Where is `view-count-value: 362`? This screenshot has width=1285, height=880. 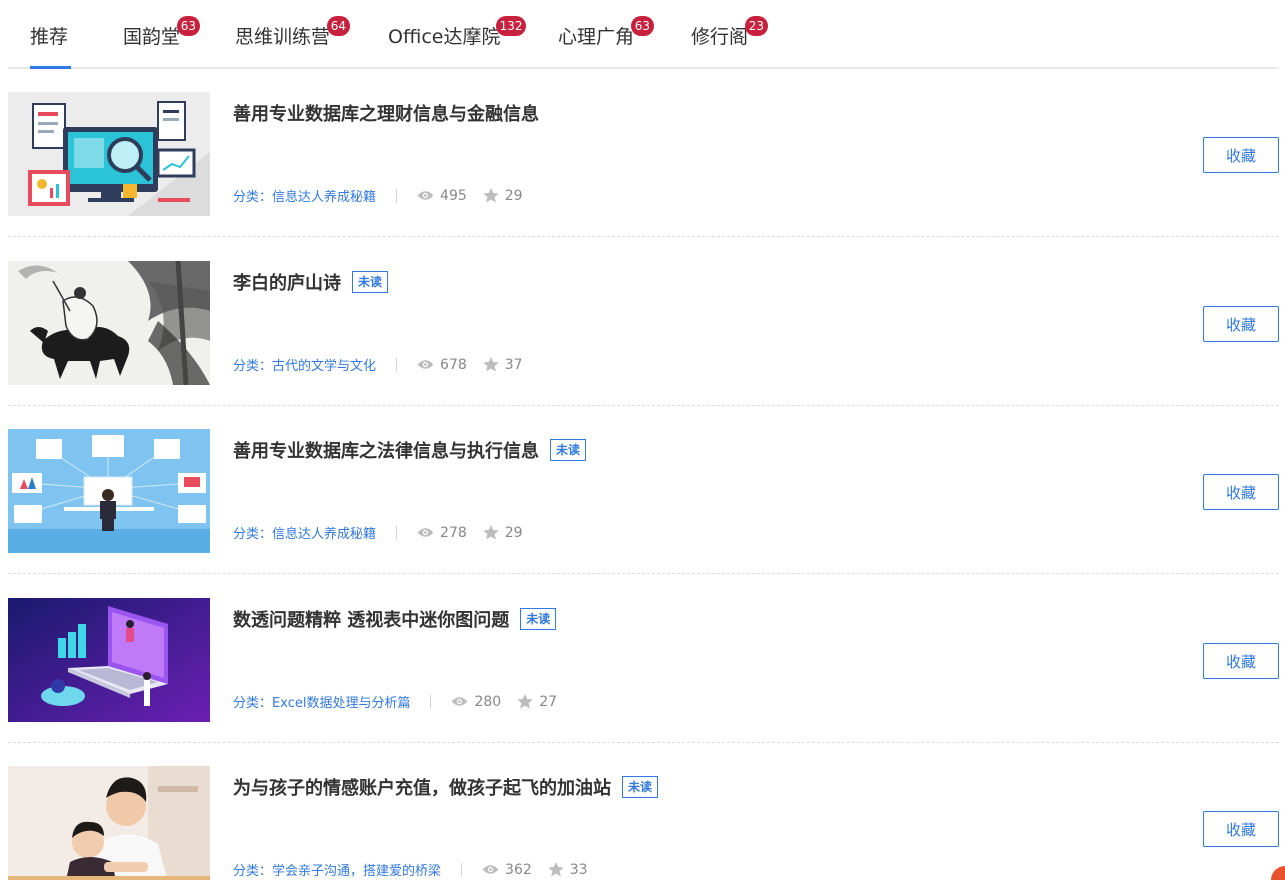
view-count-value: 362 is located at coordinates (518, 869).